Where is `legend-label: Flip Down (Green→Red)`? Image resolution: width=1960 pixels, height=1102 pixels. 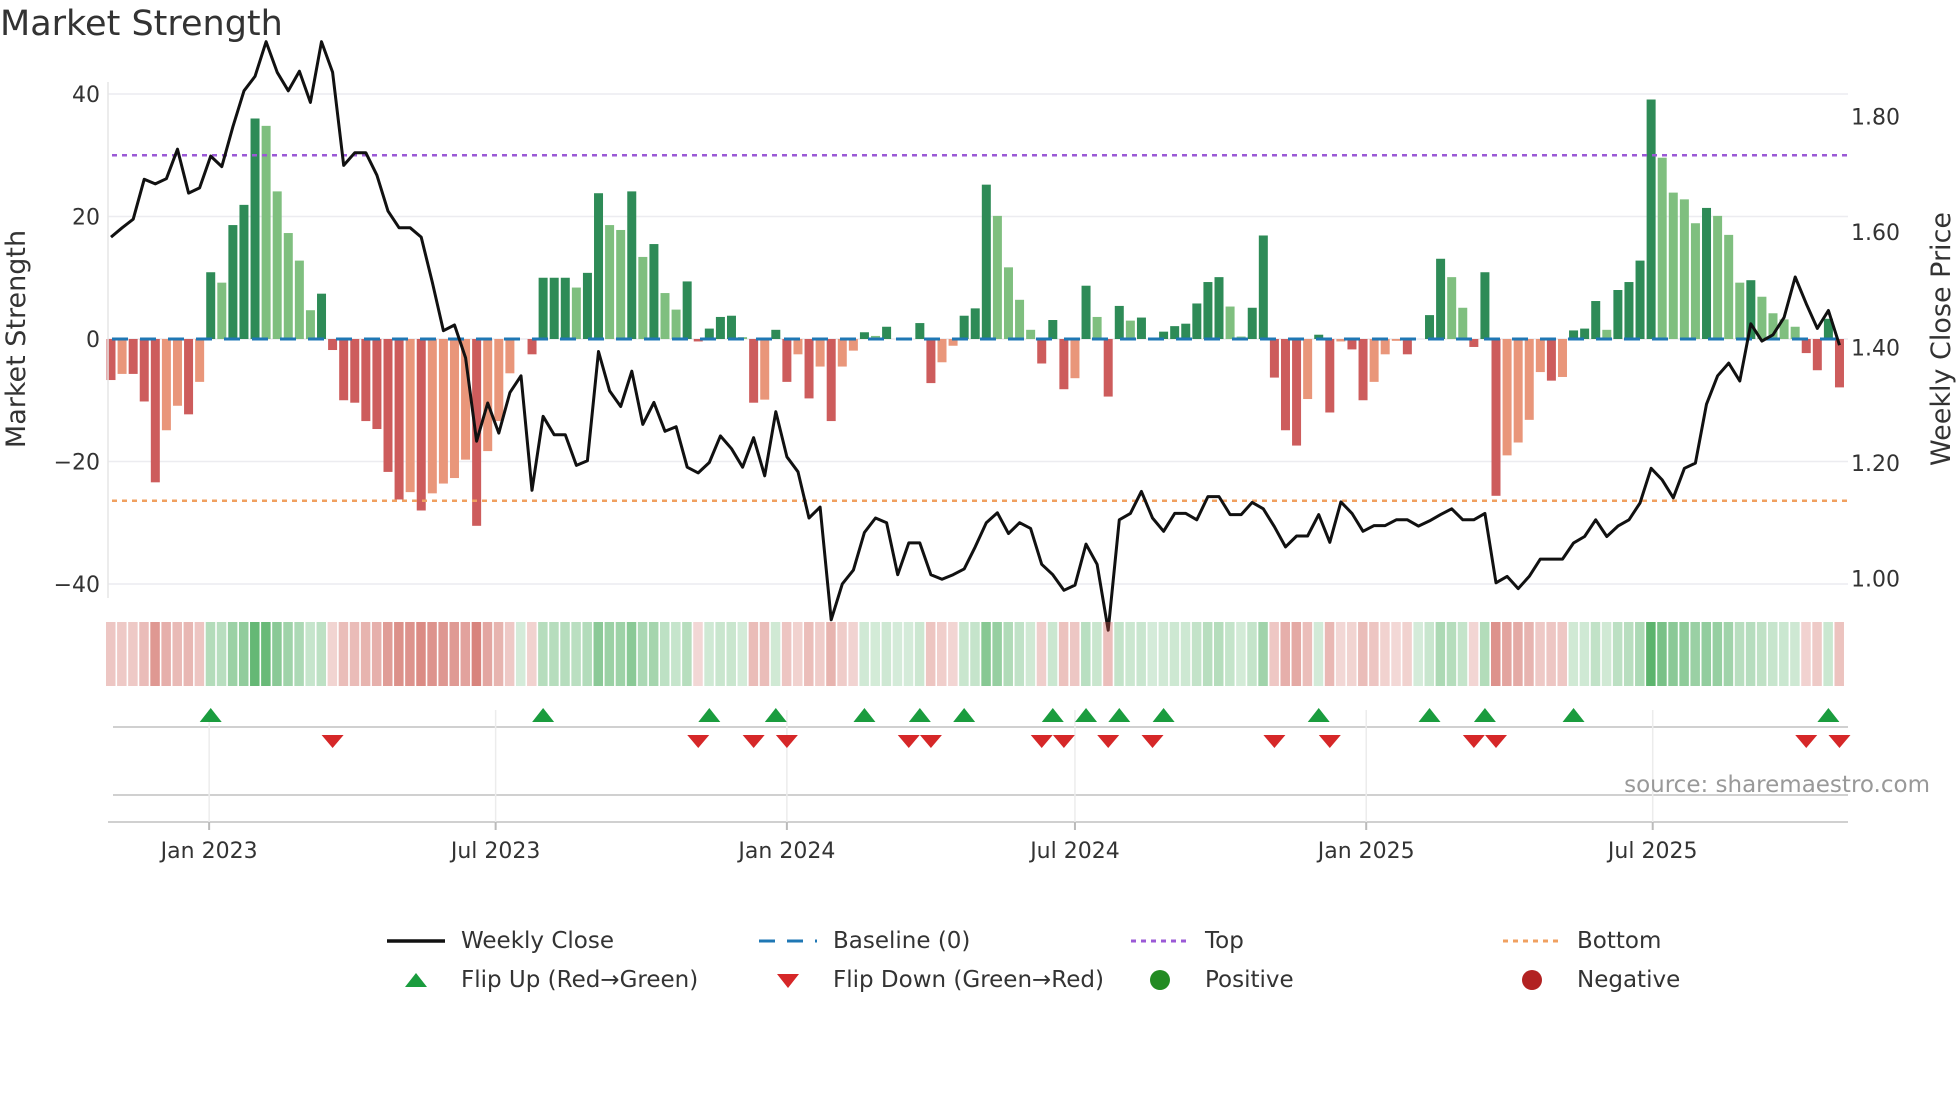 legend-label: Flip Down (Green→Red) is located at coordinates (968, 980).